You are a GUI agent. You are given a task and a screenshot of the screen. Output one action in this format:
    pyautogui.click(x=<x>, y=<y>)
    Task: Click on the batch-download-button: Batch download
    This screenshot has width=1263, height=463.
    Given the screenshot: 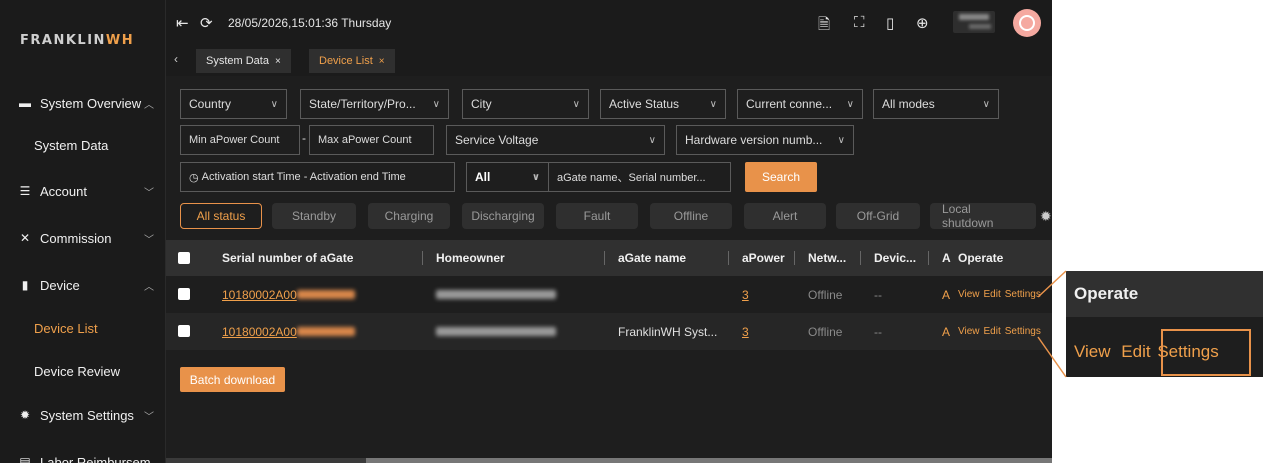 What is the action you would take?
    pyautogui.click(x=232, y=379)
    